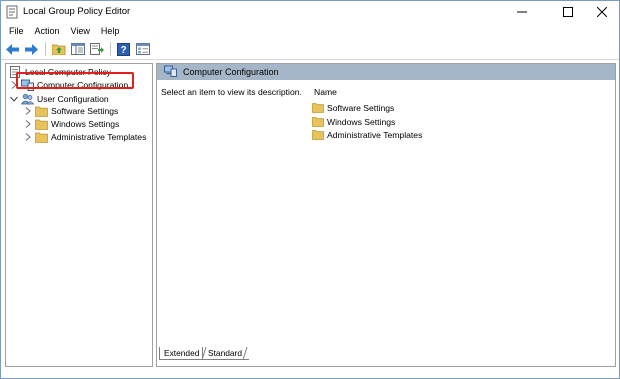 The image size is (620, 379). I want to click on list-item-windows-settings: Windows Settings, so click(353, 121).